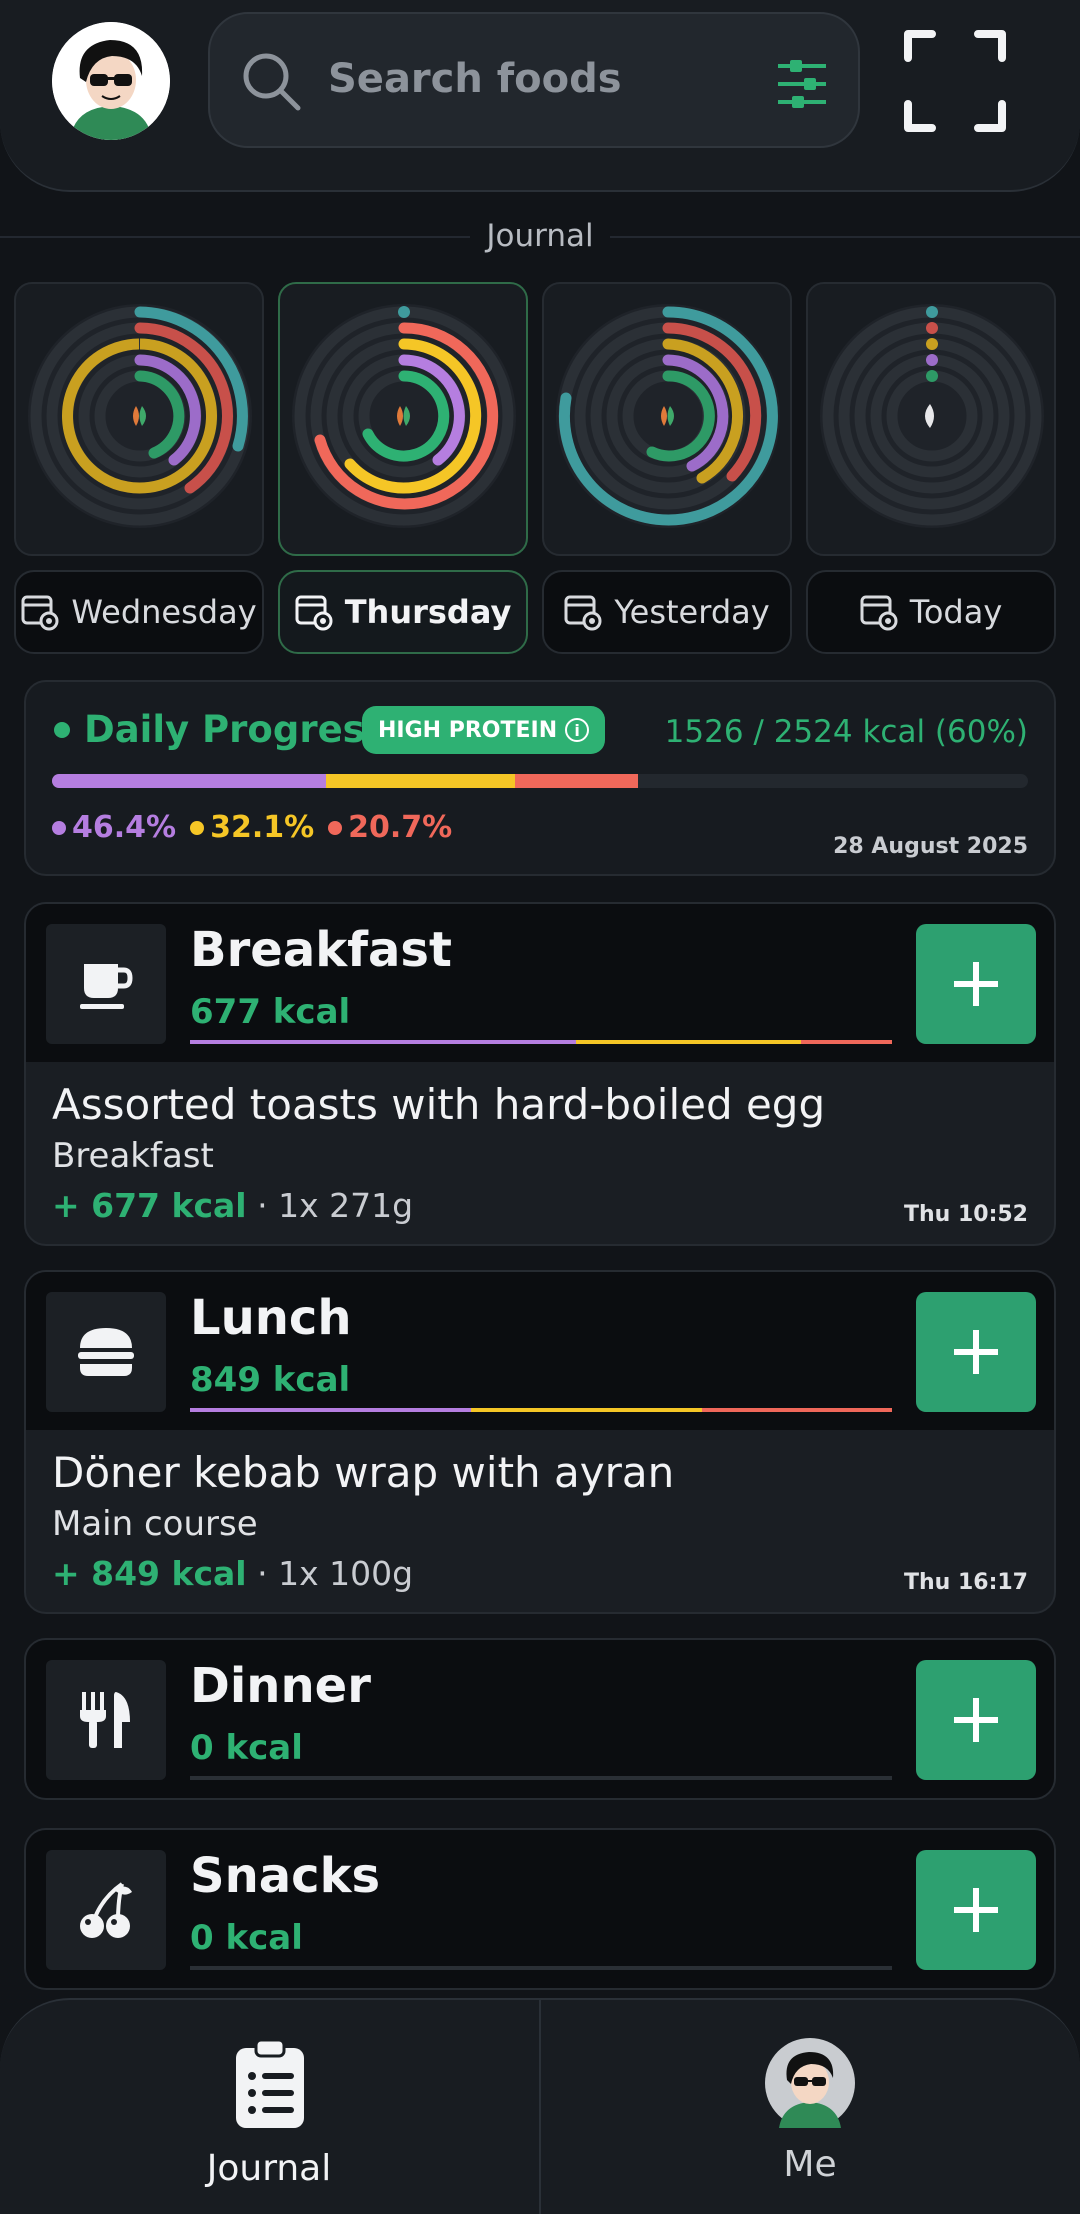 The width and height of the screenshot is (1080, 2214). I want to click on entry-kcal-line: + 849 kcal · 1x 100g, so click(232, 1573).